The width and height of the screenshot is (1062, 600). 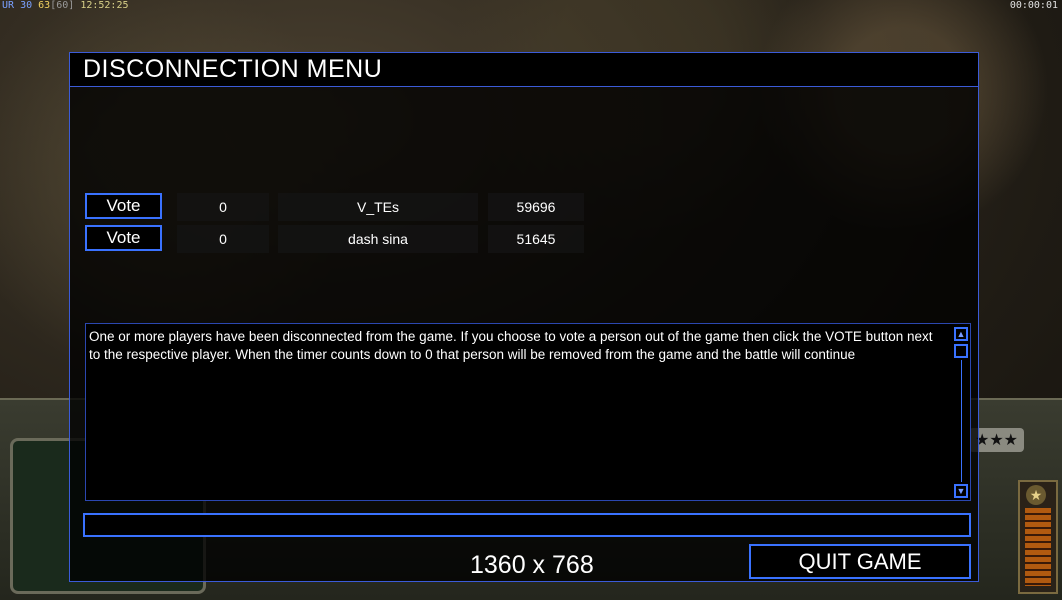 I want to click on scroll-down-arrow-icon: ▼, so click(x=961, y=491).